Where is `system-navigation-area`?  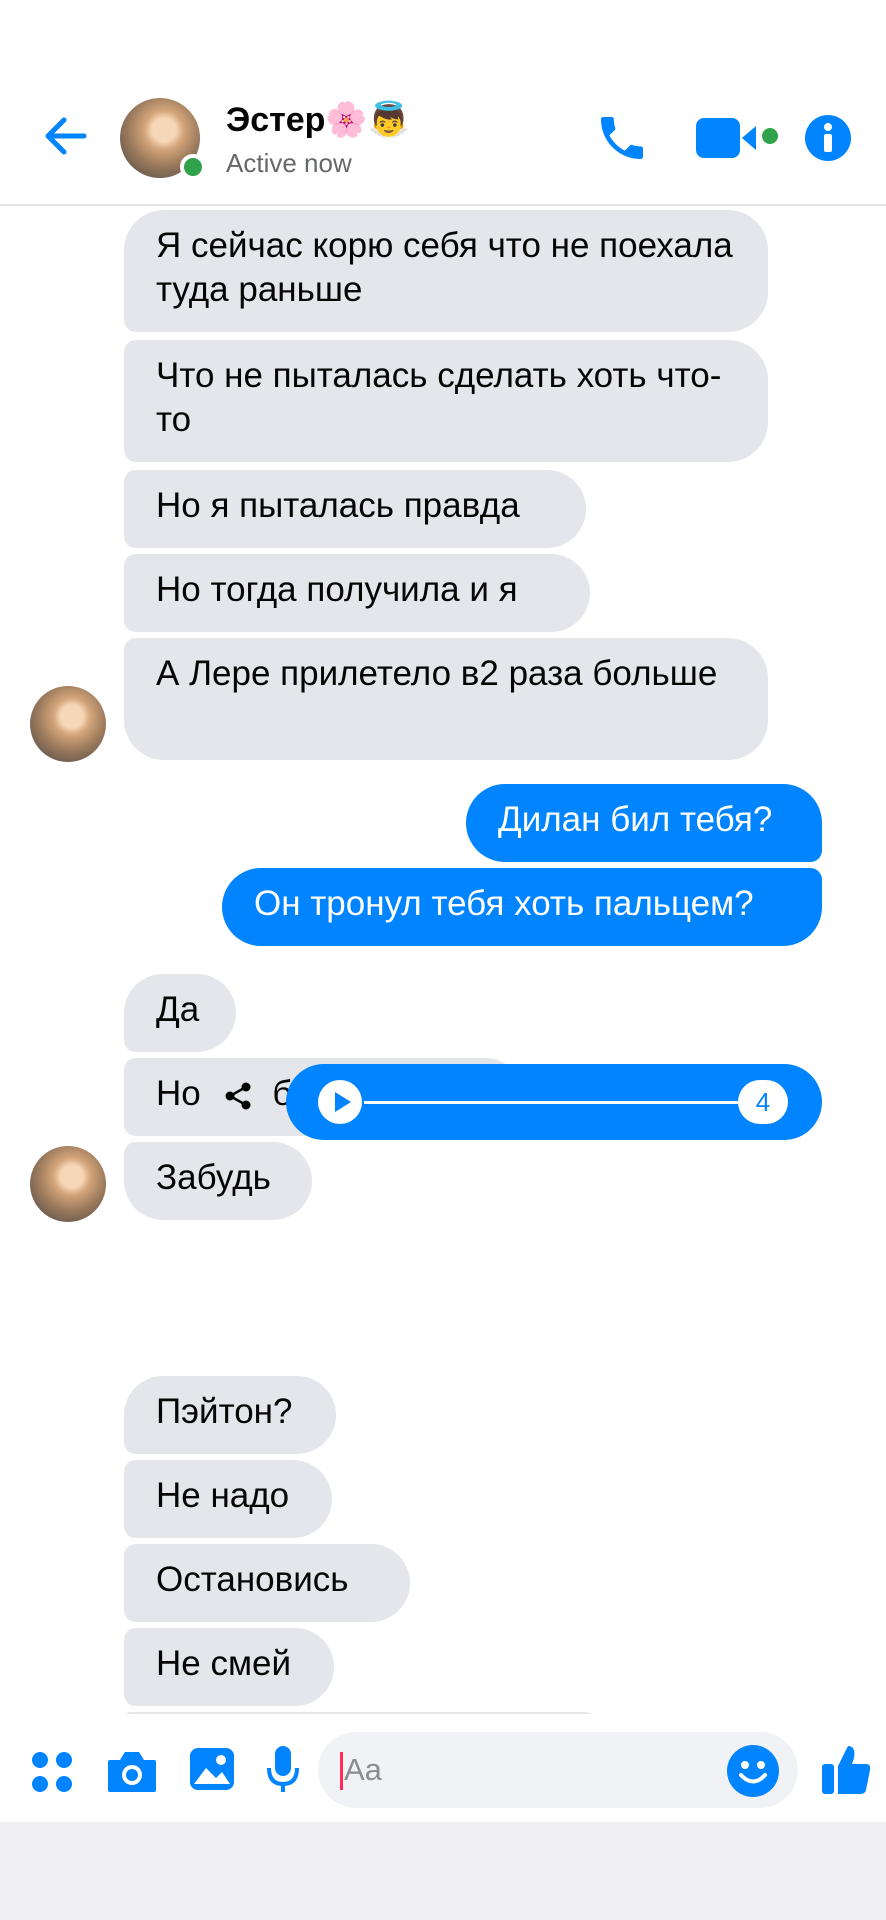
system-navigation-area is located at coordinates (443, 1871).